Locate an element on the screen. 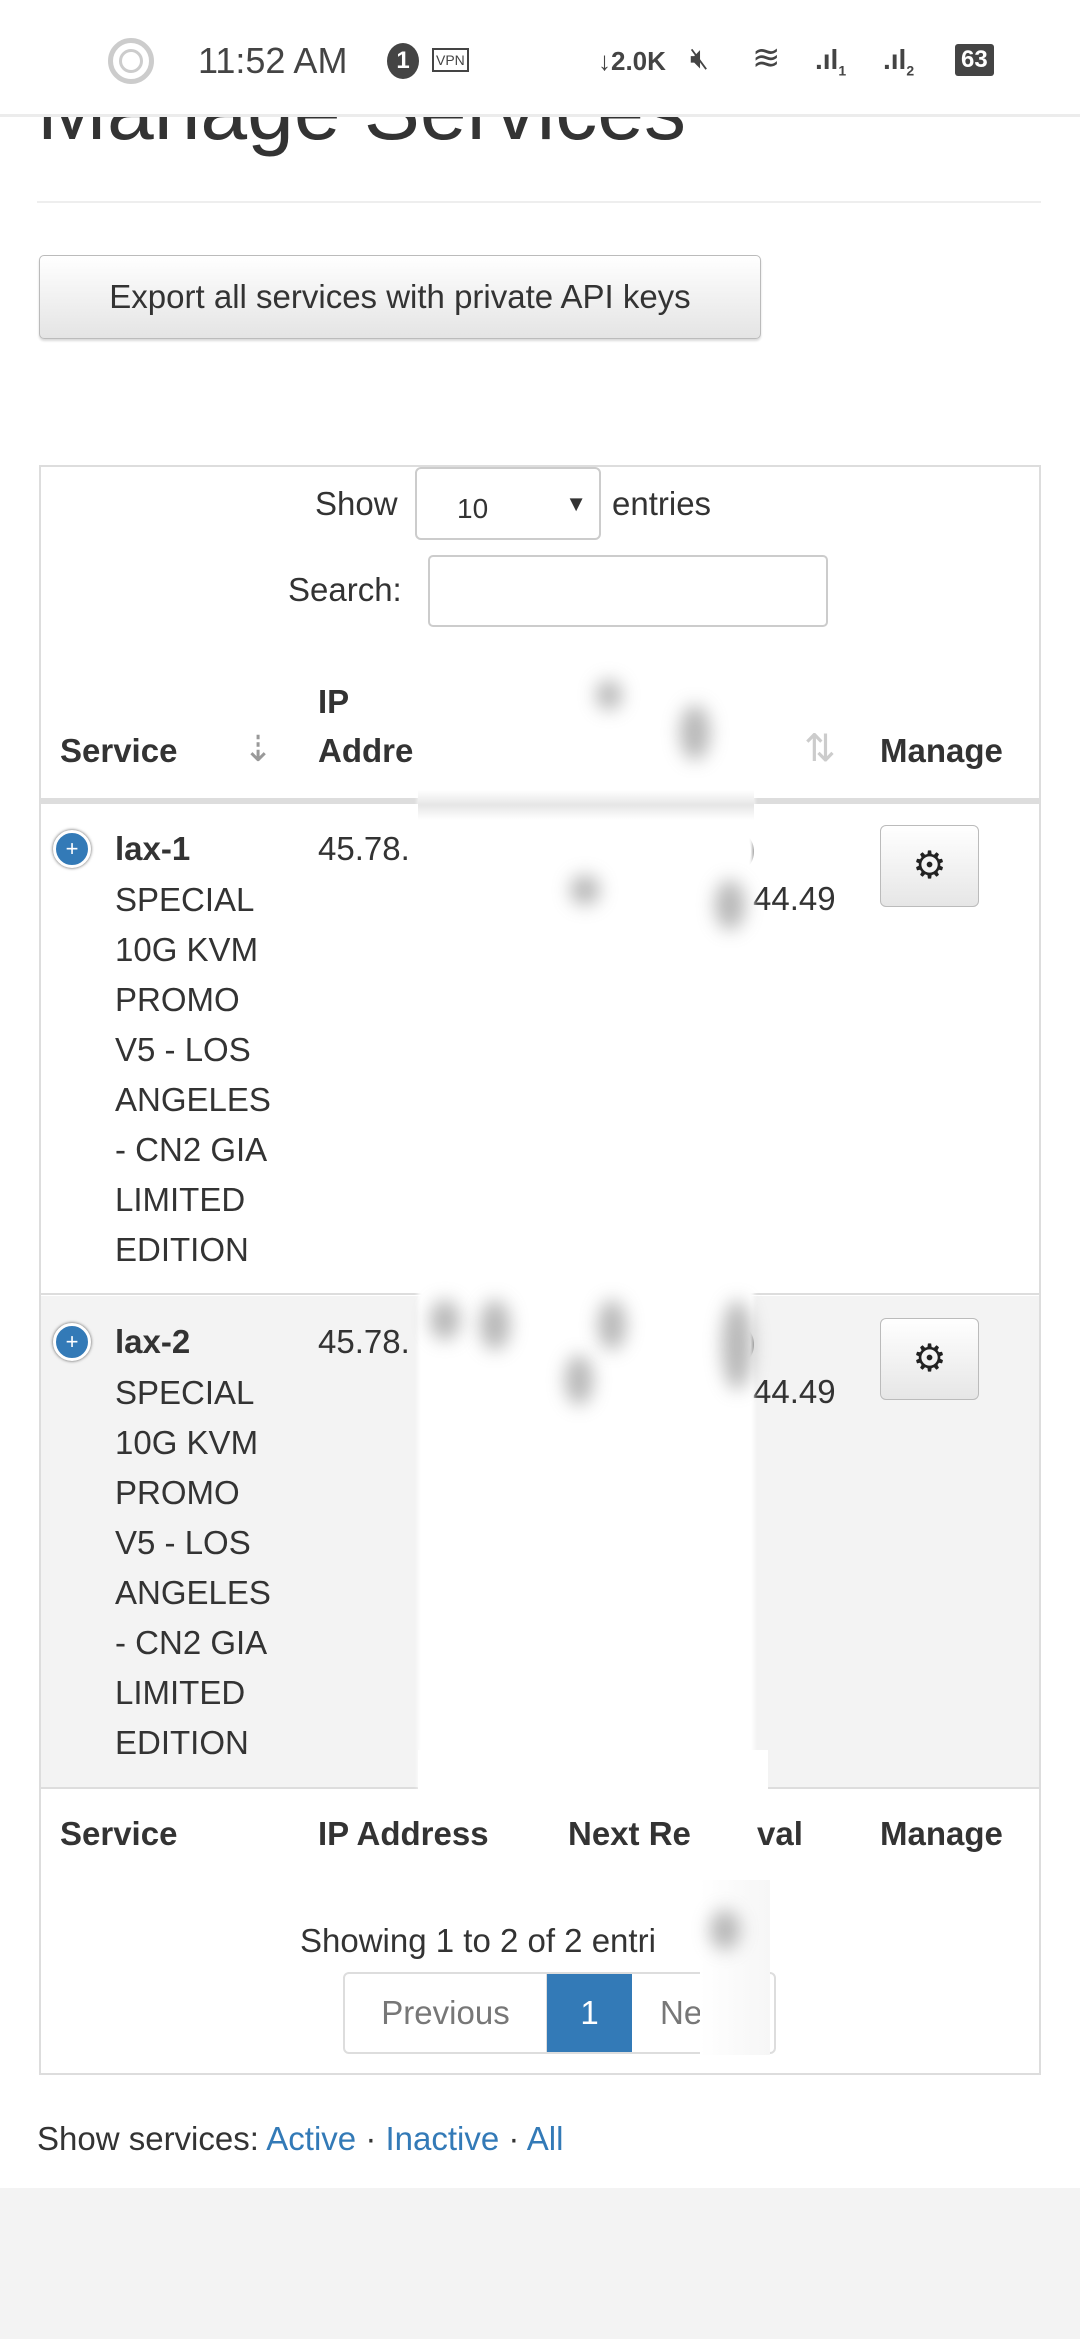 The height and width of the screenshot is (2339, 1080). previous-button: Previous is located at coordinates (446, 2013).